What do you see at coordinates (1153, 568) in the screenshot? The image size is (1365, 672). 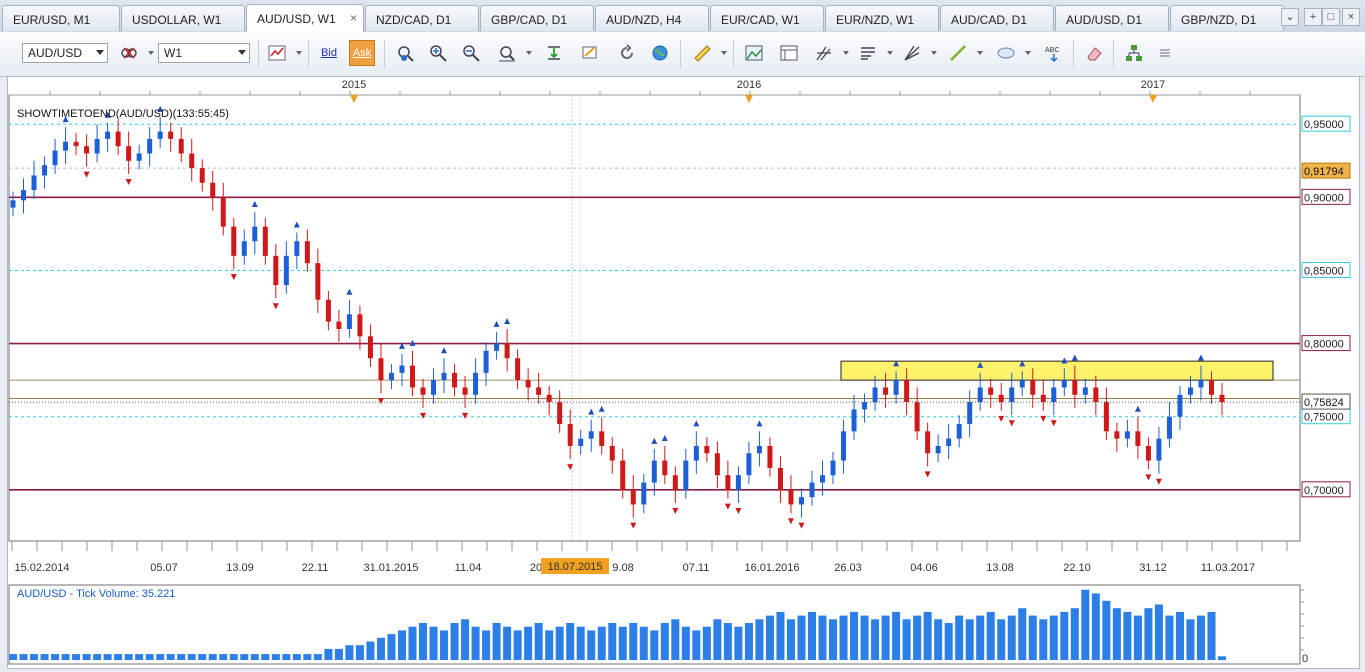 I see `time-axis-label: 31.12` at bounding box center [1153, 568].